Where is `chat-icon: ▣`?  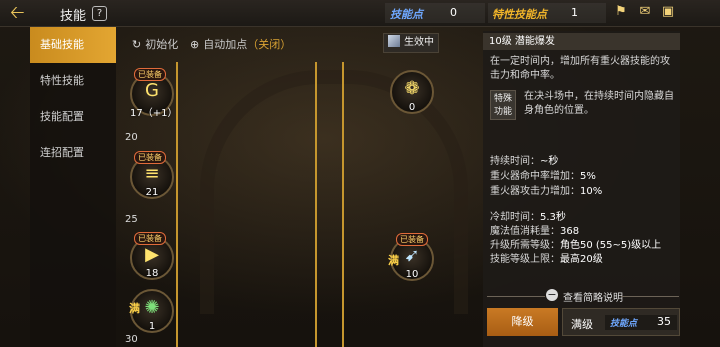 chat-icon: ▣ is located at coordinates (668, 12).